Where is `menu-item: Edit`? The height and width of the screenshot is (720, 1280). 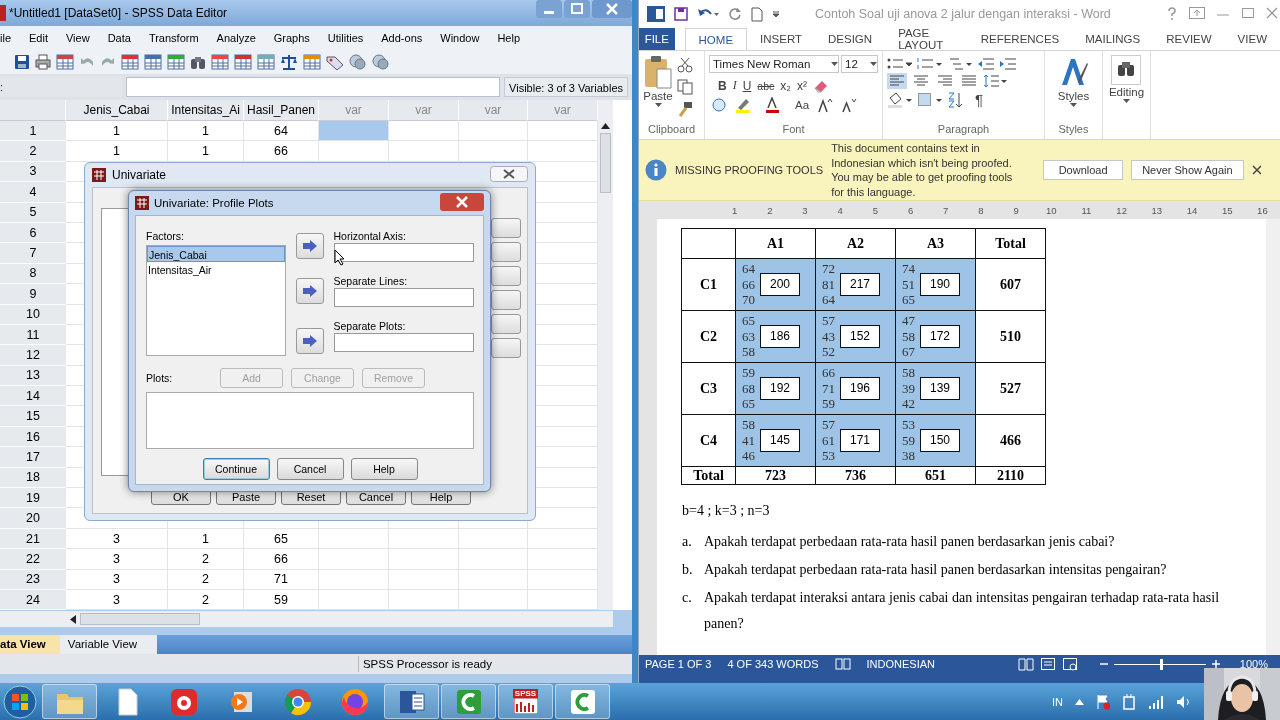 menu-item: Edit is located at coordinates (38, 38).